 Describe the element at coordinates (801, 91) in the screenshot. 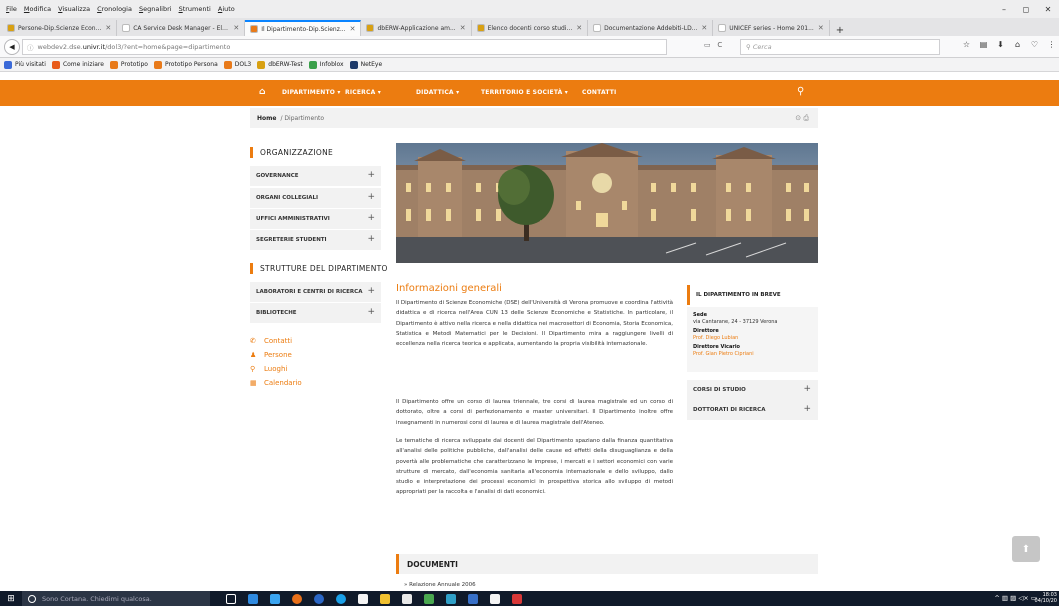

I see `site-search-icon: ⚲` at that location.